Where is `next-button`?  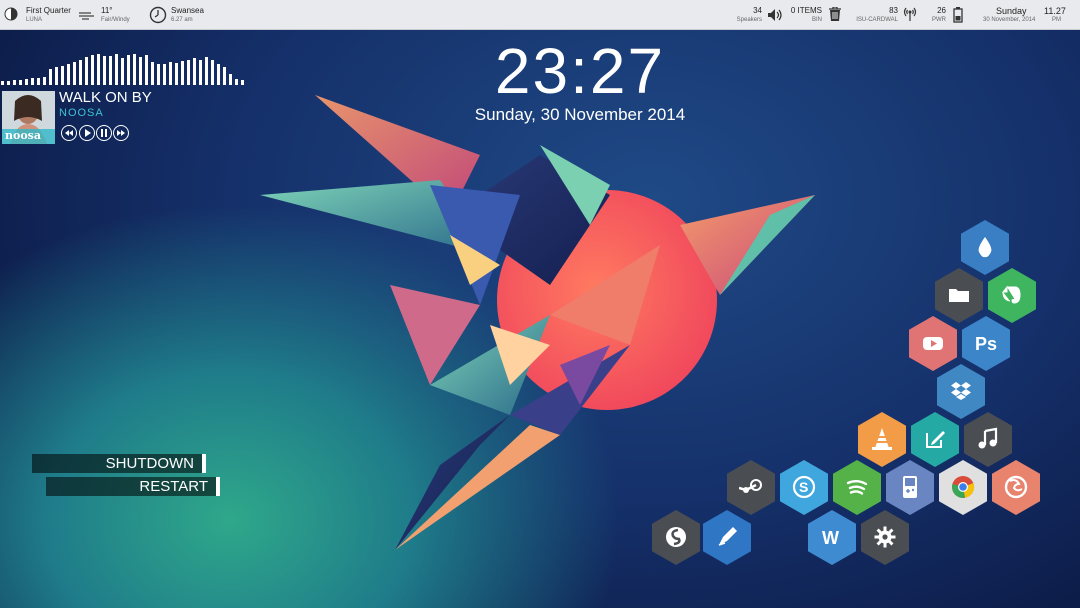 next-button is located at coordinates (121, 133).